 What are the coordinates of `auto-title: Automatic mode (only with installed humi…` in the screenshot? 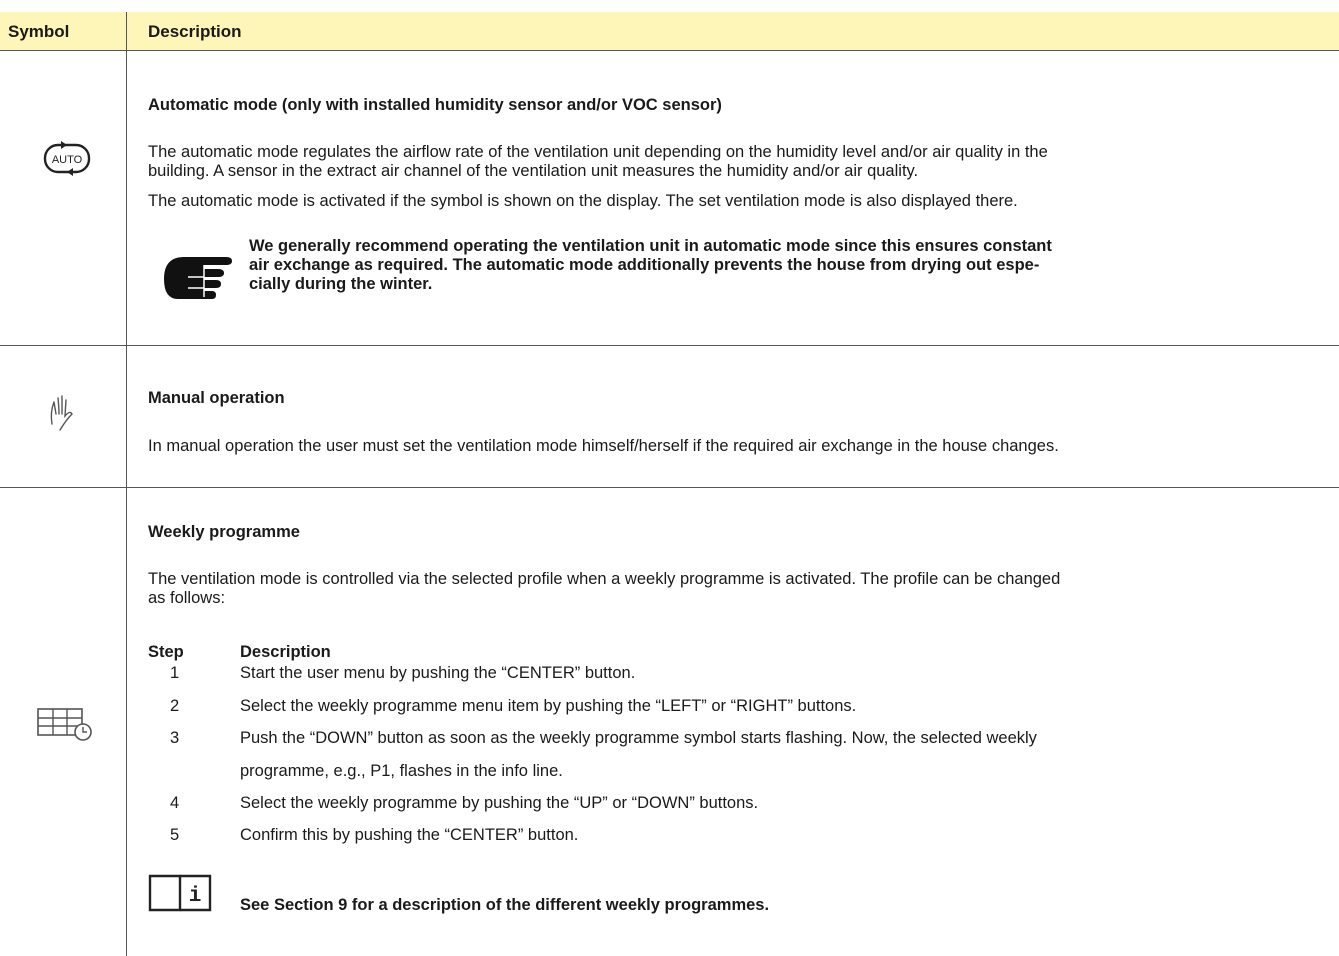 It's located at (435, 105).